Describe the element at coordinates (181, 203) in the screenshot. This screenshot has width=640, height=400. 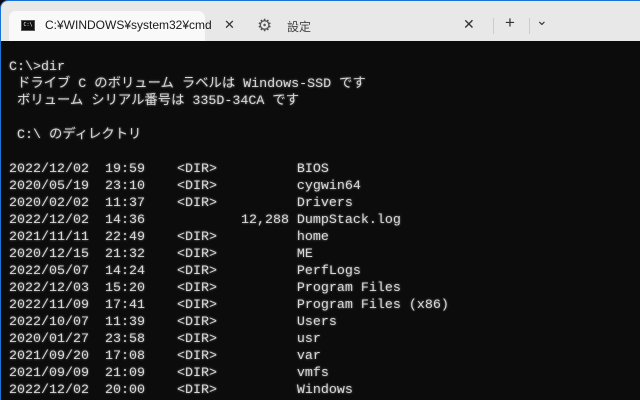
I see `terminal-line: 2020/02/02 11:37 <DIR> Drivers` at that location.